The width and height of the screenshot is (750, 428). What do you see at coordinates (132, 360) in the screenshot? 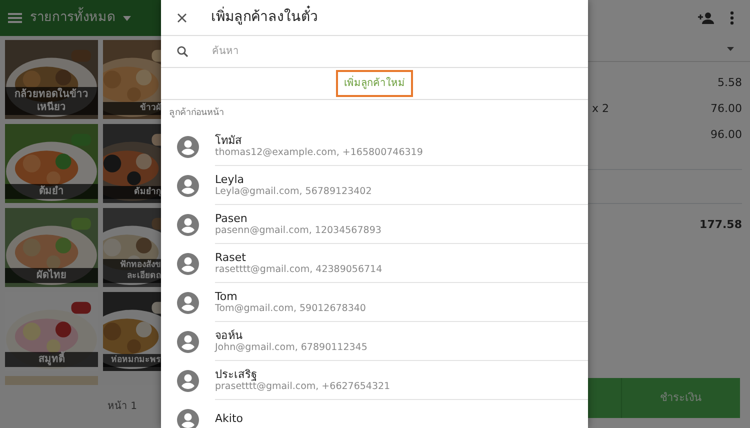
I see `item-label: ห่อหมกมะพร` at bounding box center [132, 360].